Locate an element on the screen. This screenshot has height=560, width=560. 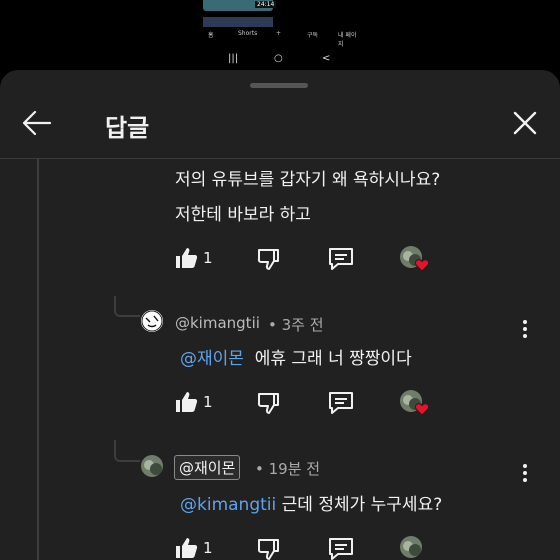
close-button is located at coordinates (525, 123).